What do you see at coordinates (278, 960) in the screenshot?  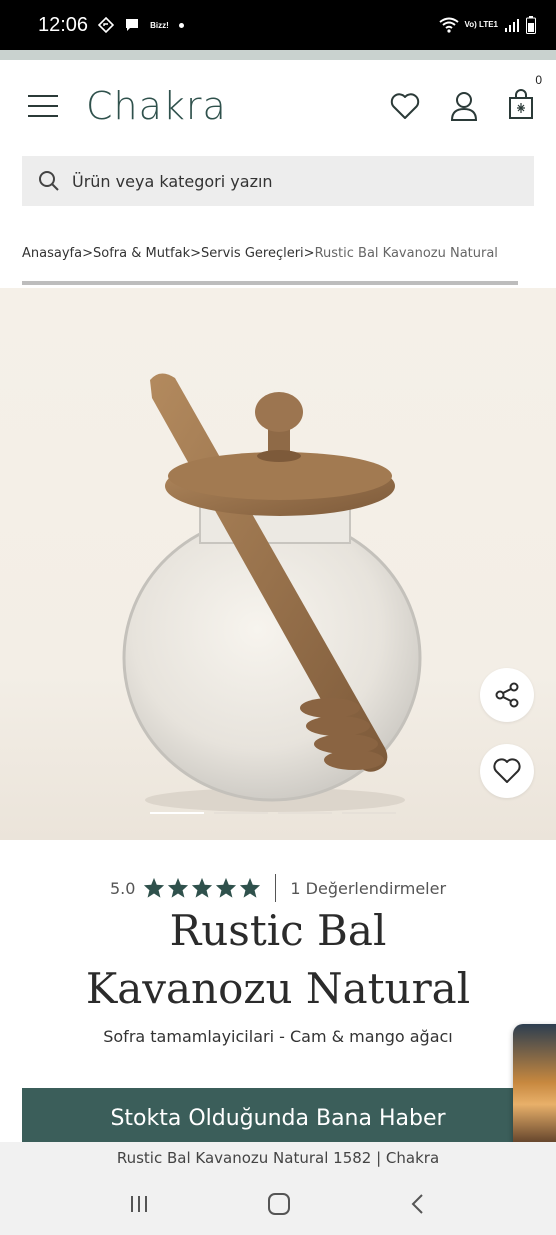 I see `product-title: Rustic Bal Kavanozu Natural` at bounding box center [278, 960].